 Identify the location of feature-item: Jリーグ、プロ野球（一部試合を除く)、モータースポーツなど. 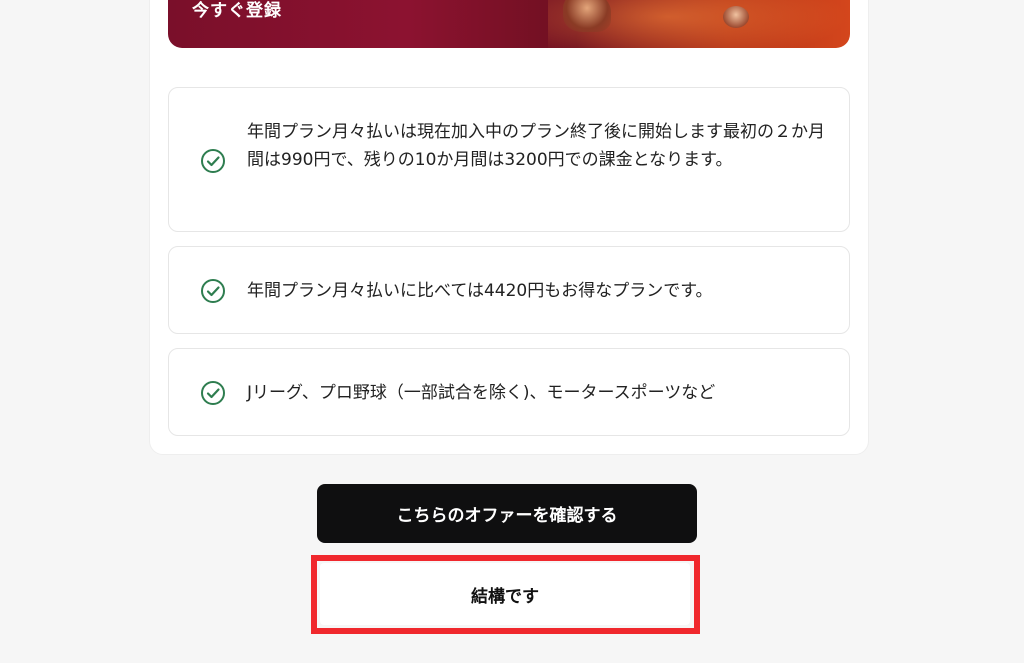
(509, 392).